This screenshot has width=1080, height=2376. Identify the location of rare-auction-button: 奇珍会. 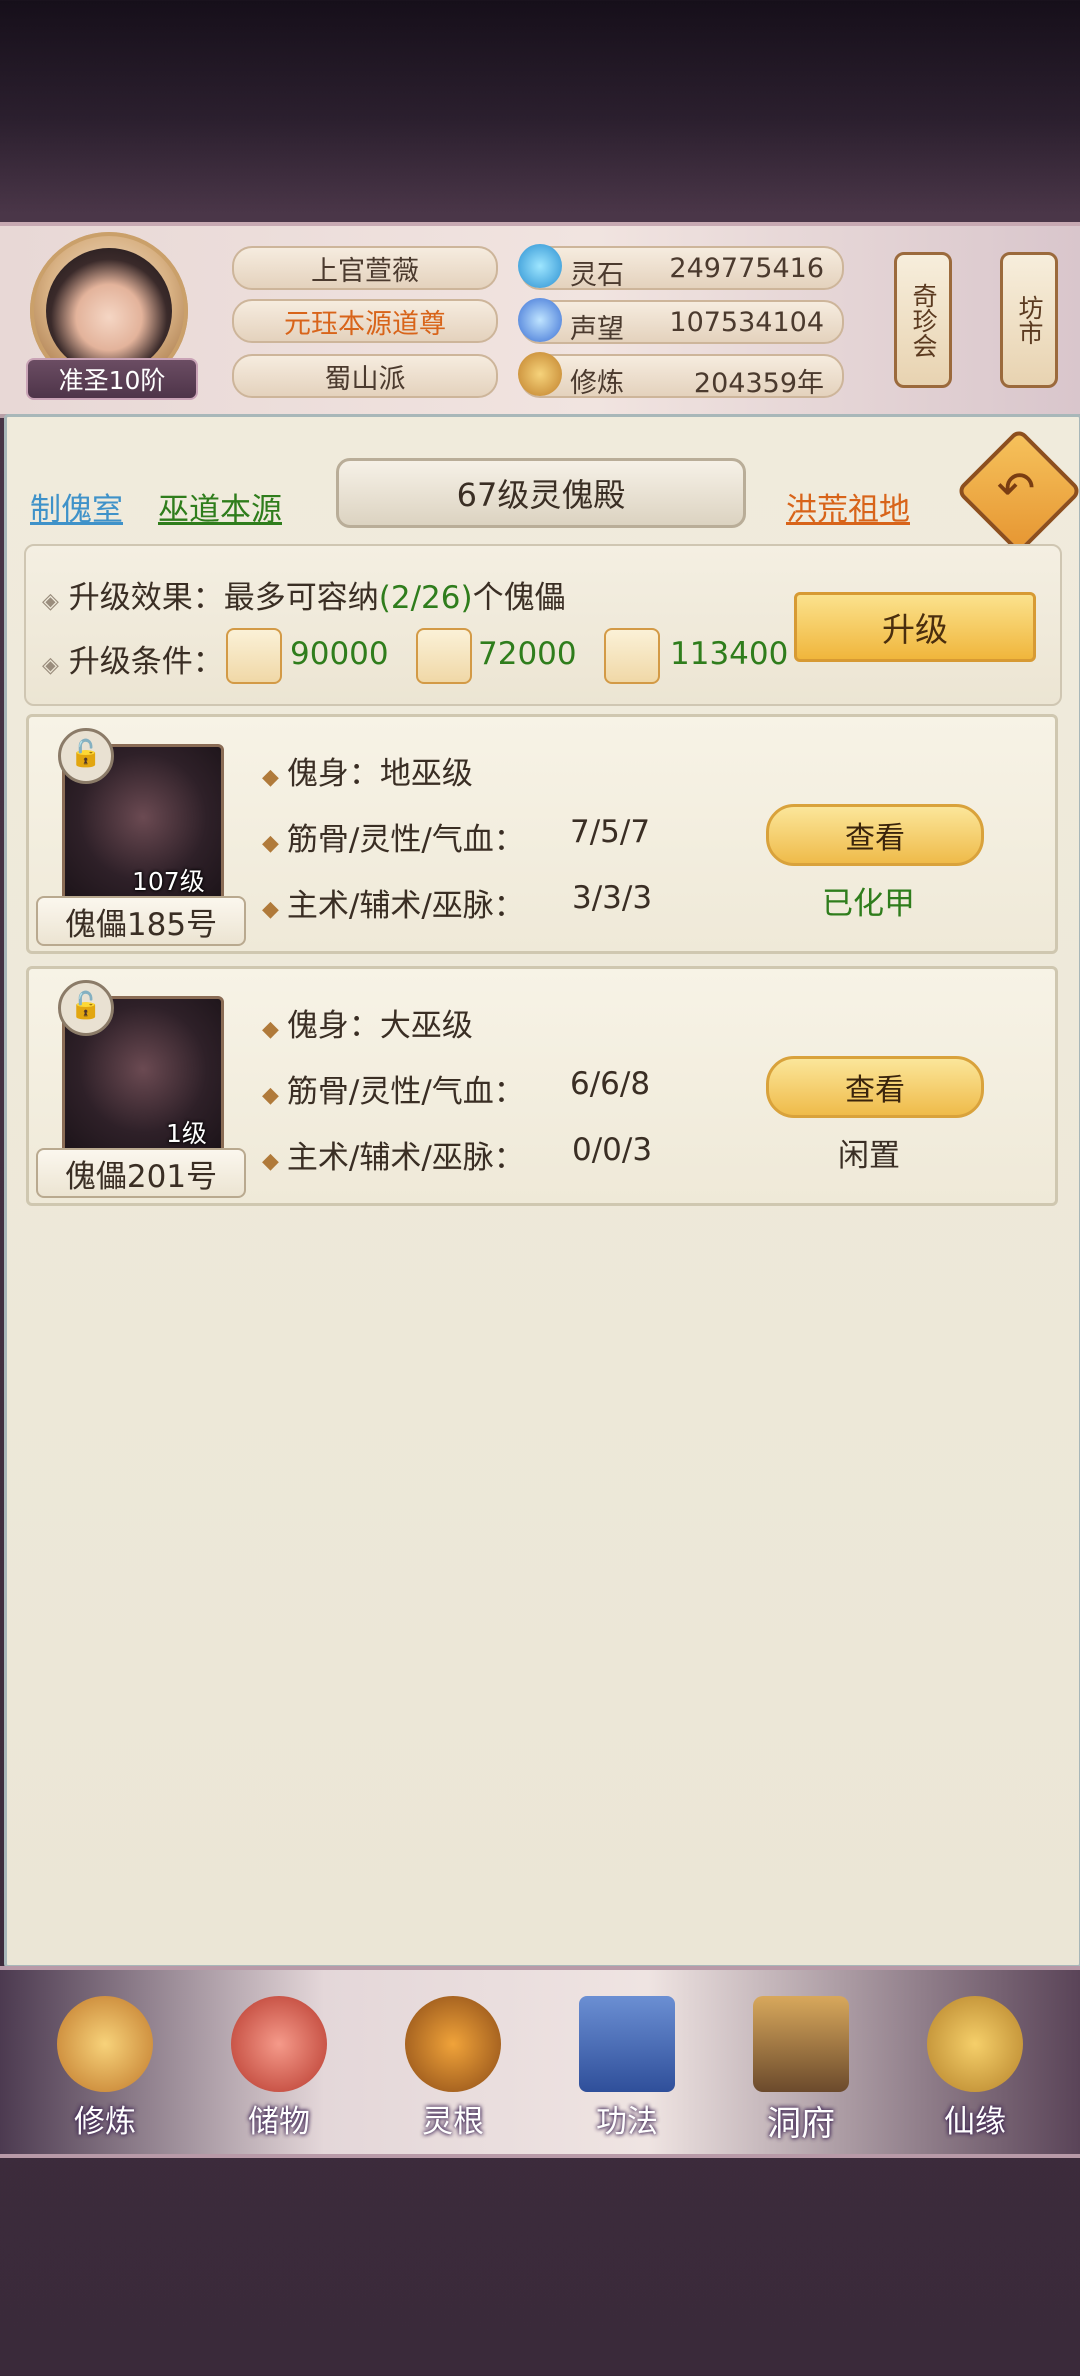
(923, 320).